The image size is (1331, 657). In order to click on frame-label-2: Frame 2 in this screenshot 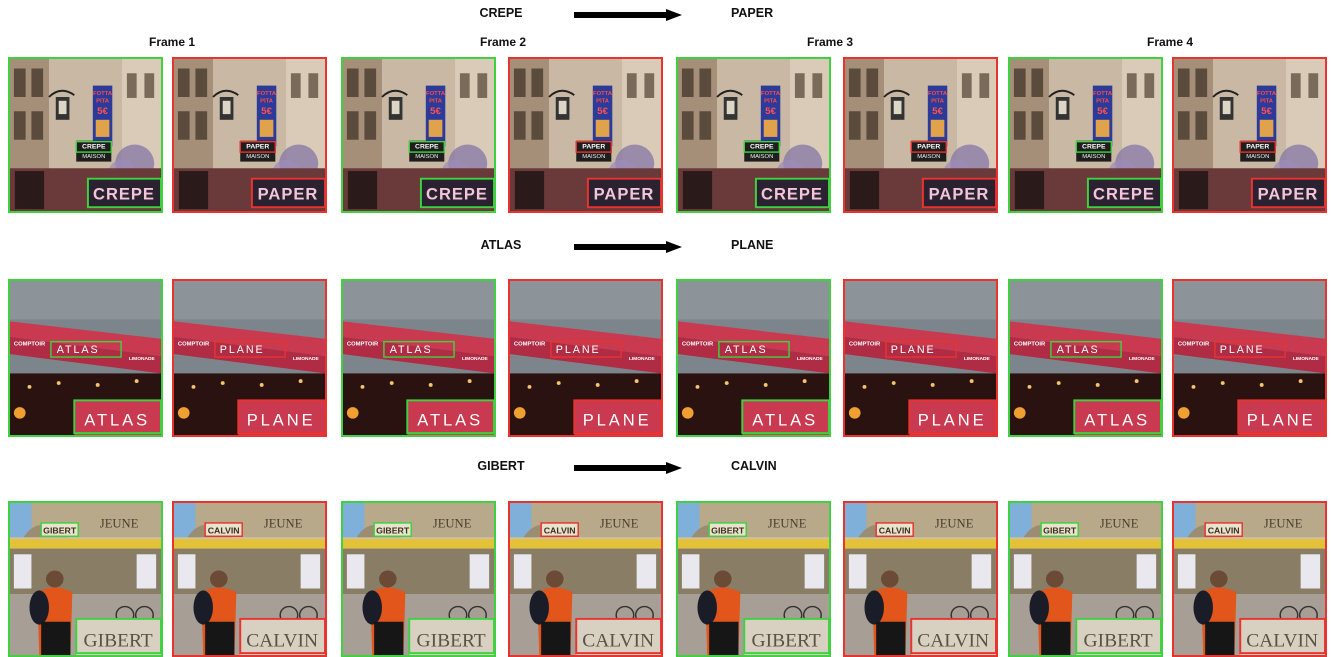, I will do `click(503, 42)`.